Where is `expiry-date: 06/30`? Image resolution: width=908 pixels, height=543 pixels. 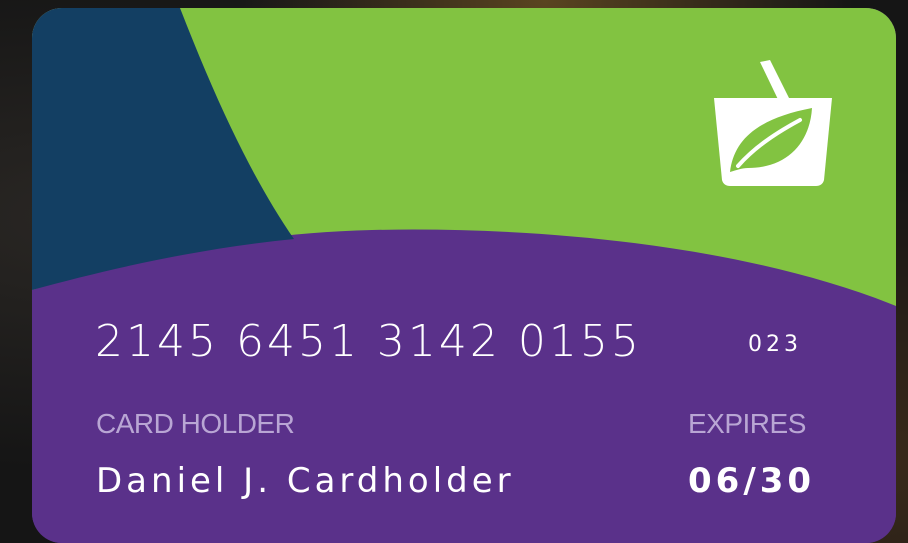
expiry-date: 06/30 is located at coordinates (752, 481).